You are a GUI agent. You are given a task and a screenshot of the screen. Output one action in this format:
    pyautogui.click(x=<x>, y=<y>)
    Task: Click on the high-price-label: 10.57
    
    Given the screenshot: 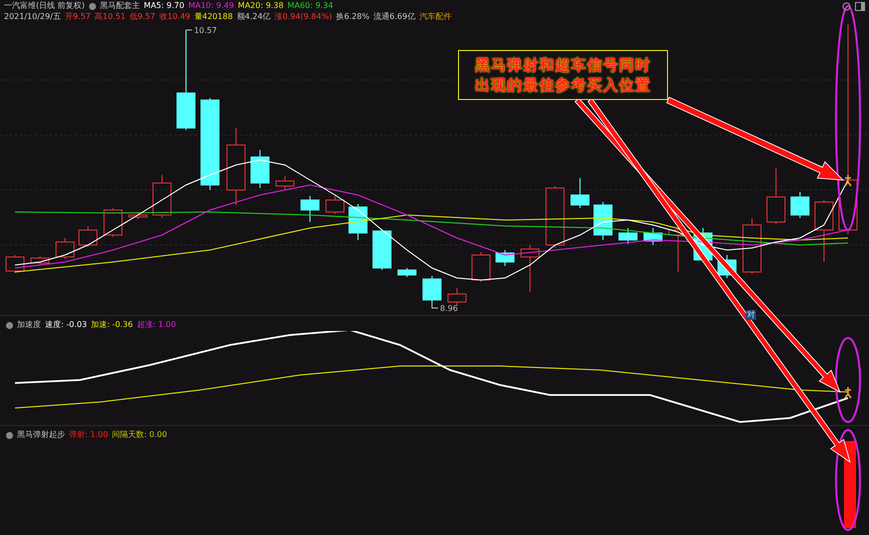 What is the action you would take?
    pyautogui.click(x=205, y=30)
    